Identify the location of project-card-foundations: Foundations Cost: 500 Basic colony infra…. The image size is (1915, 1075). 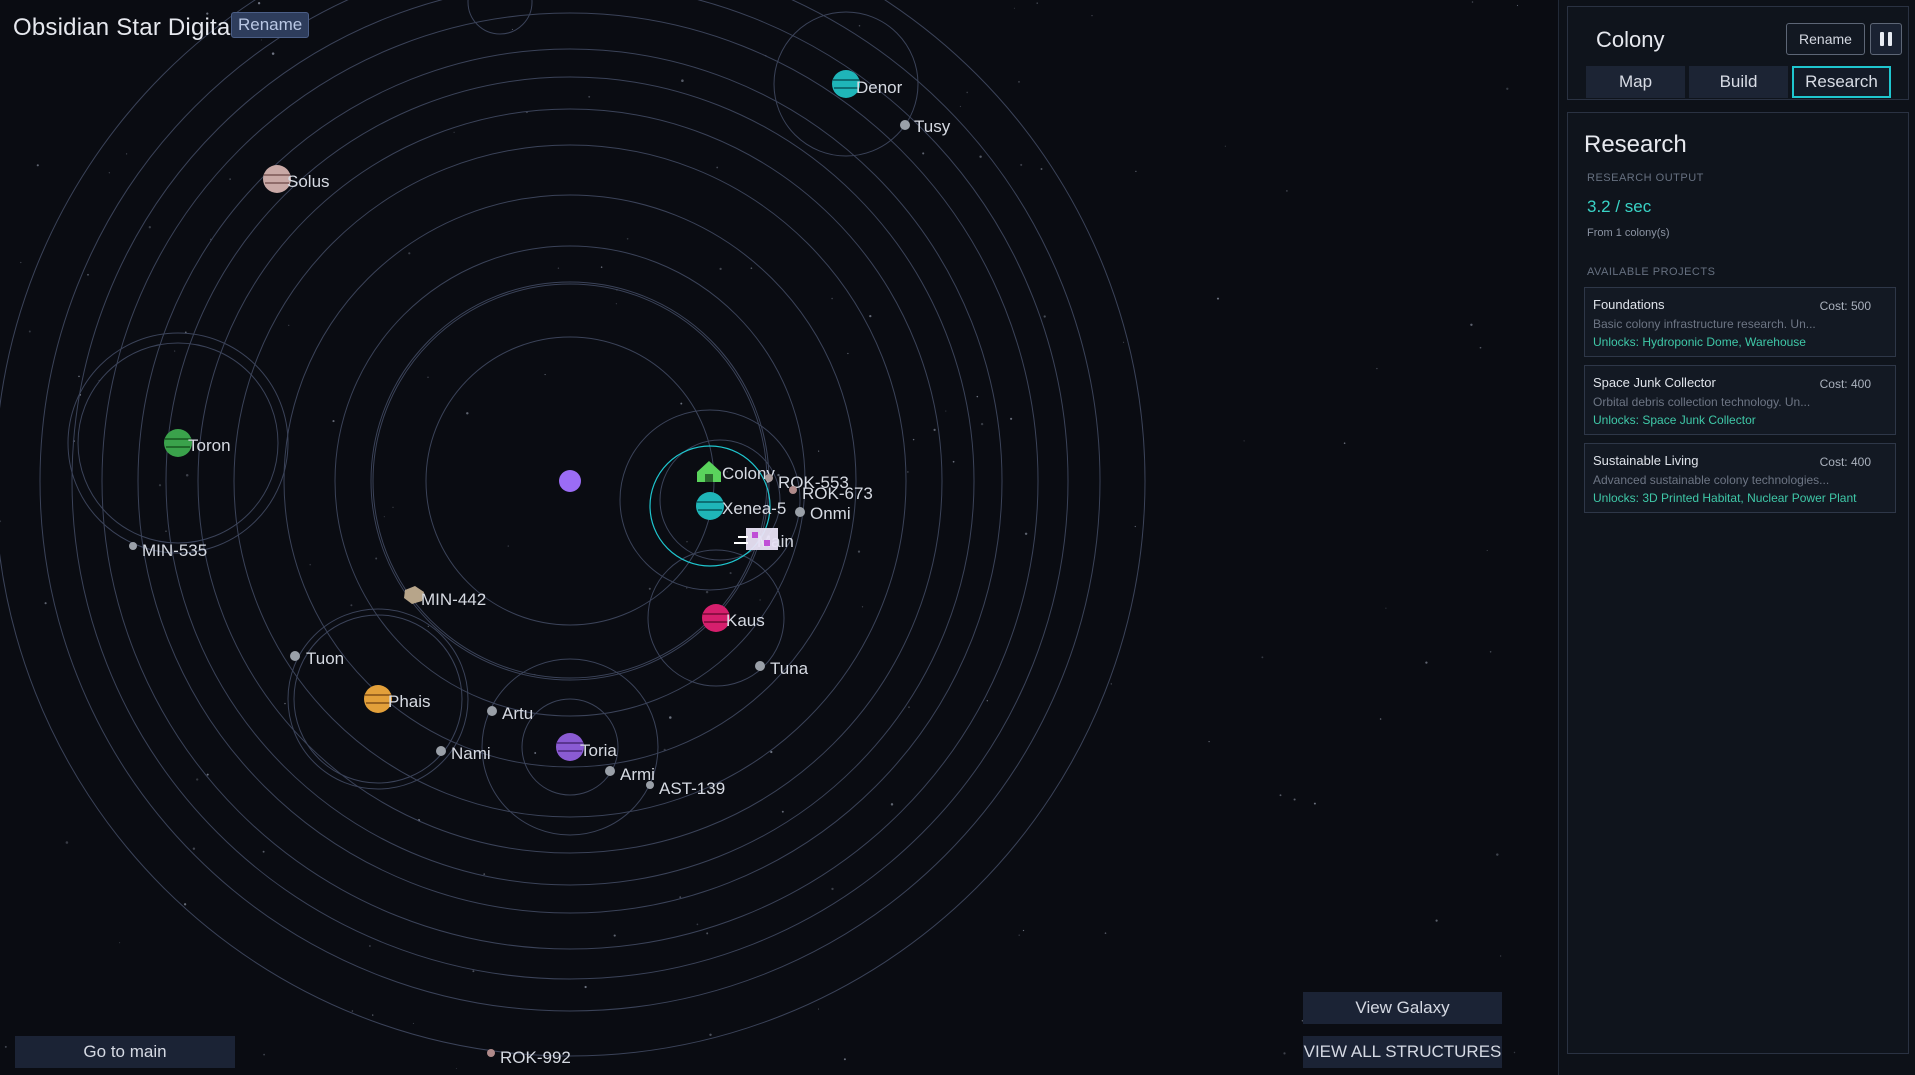
(1740, 322).